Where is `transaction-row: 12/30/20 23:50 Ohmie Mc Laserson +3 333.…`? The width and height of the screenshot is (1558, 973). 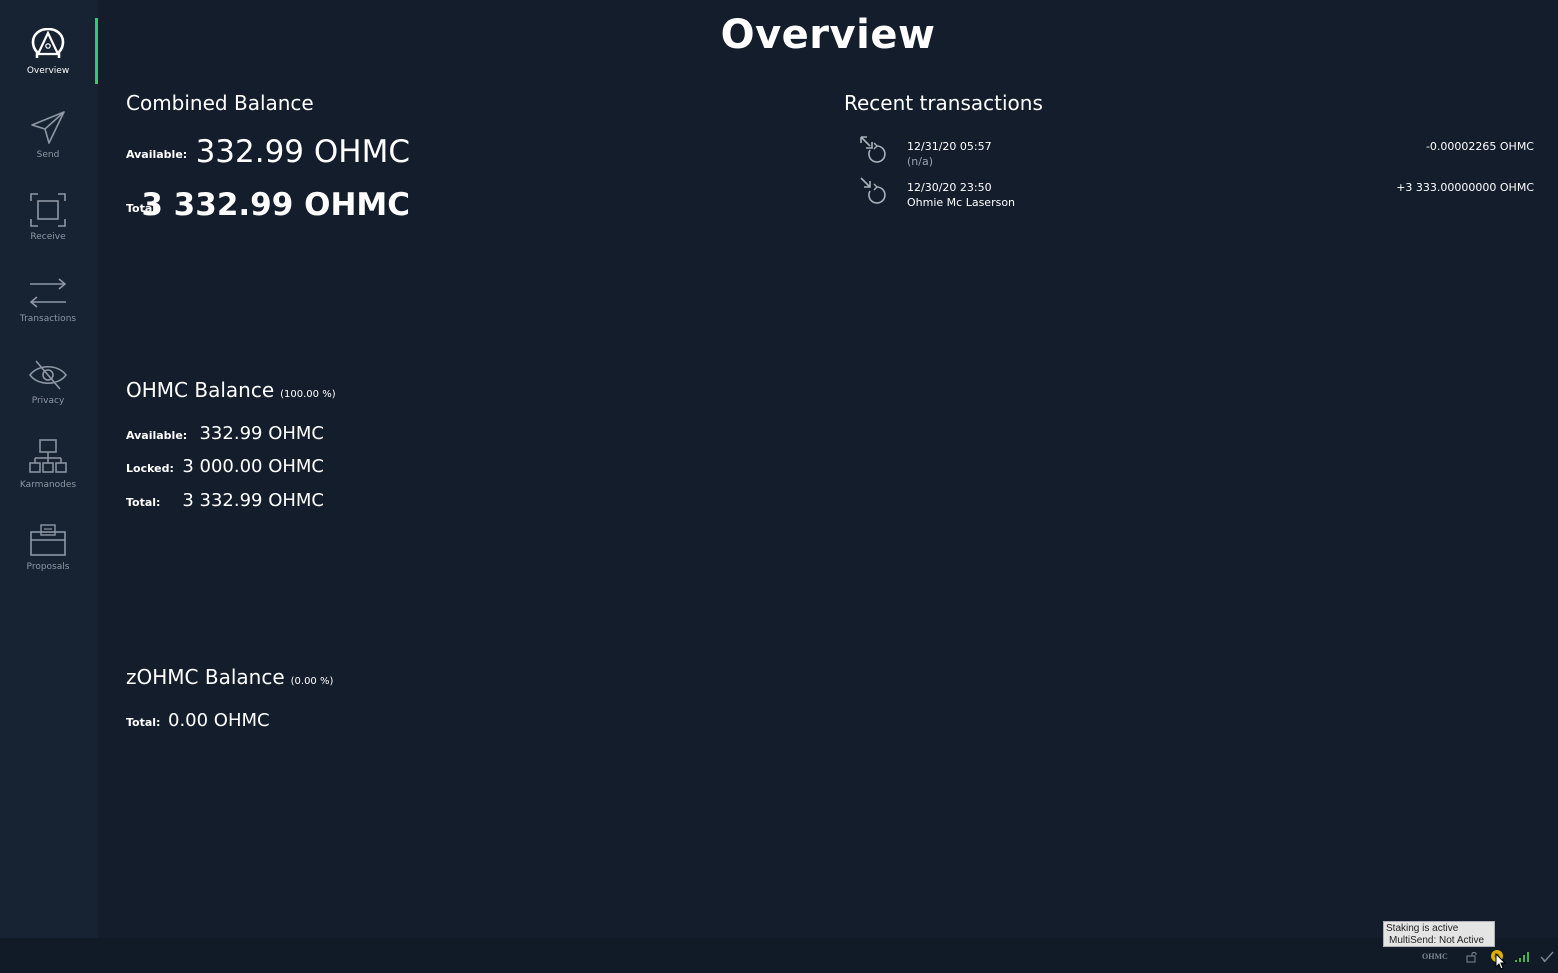
transaction-row: 12/30/20 23:50 Ohmie Mc Laserson +3 333.… is located at coordinates (1189, 199).